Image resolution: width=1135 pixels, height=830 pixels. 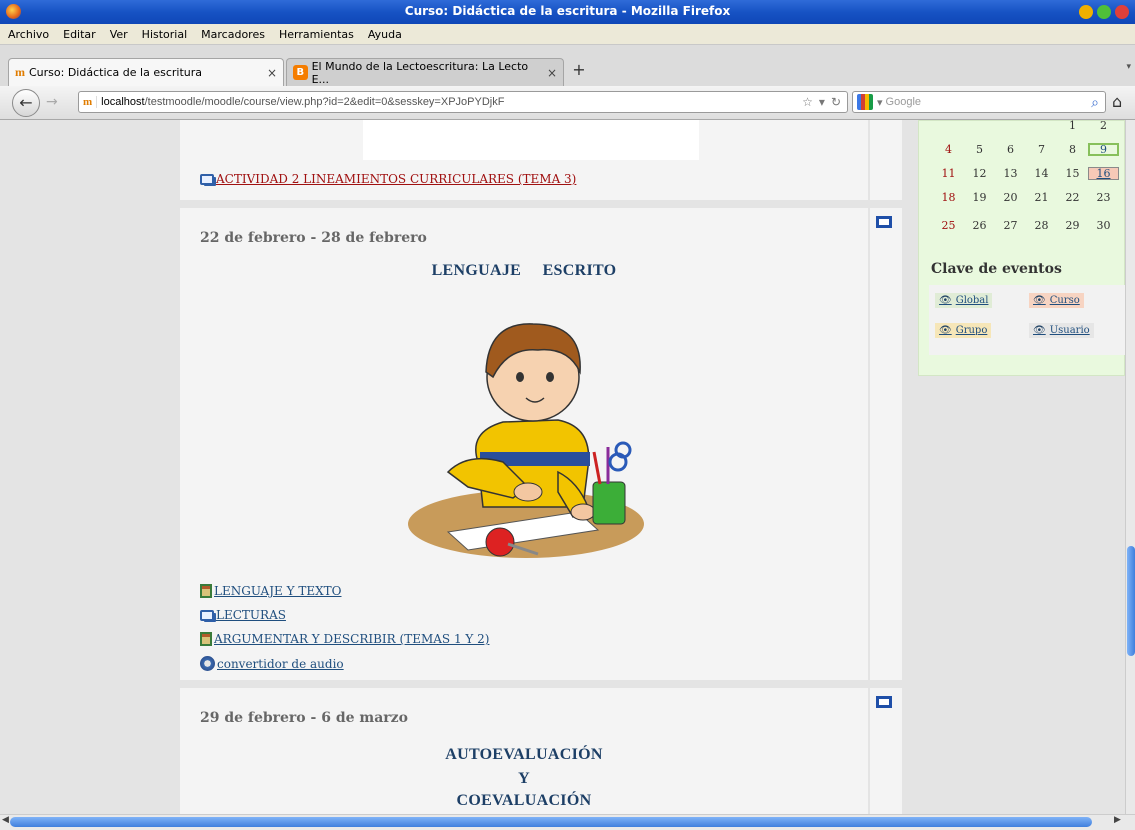 I want to click on scroll-right-arrow-icon: ▶, so click(x=1117, y=820).